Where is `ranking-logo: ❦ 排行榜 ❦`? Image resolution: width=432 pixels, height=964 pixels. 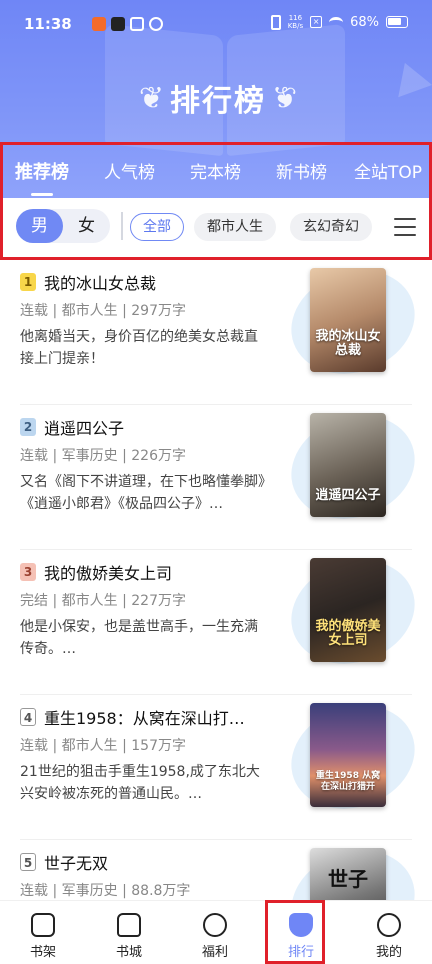
ranking-logo: ❦ 排行榜 ❦ is located at coordinates (218, 98).